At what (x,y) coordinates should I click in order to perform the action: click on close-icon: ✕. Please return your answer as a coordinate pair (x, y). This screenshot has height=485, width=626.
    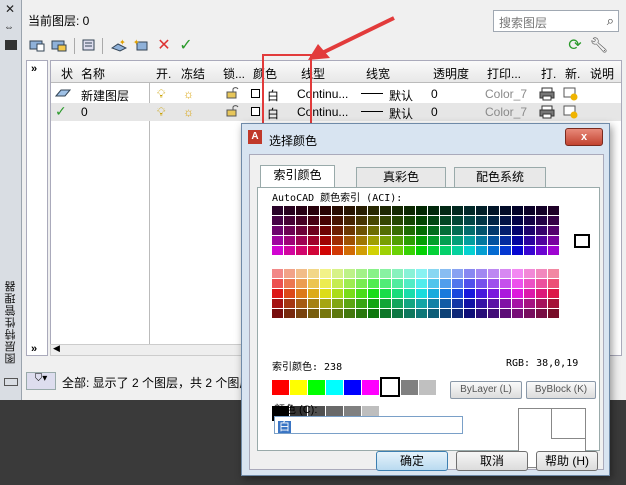
    Looking at the image, I should click on (10, 9).